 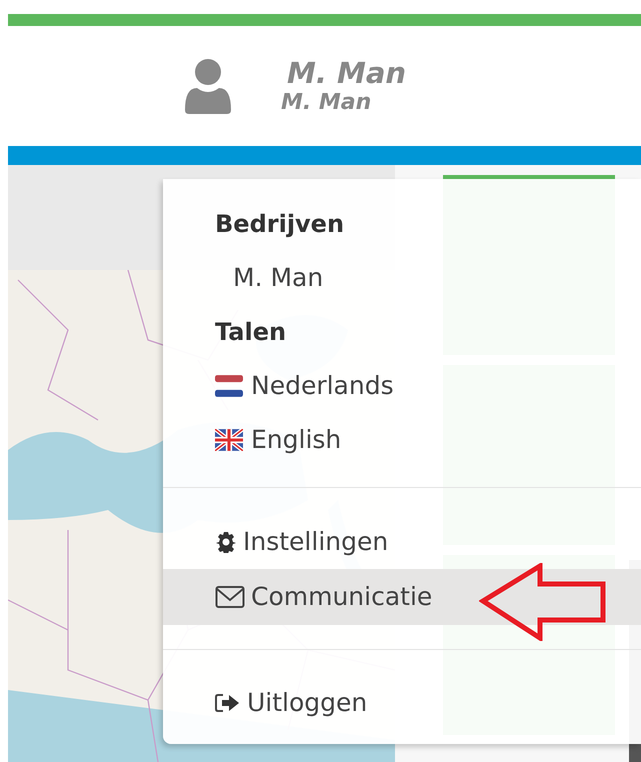 What do you see at coordinates (230, 597) in the screenshot?
I see `mail-icon` at bounding box center [230, 597].